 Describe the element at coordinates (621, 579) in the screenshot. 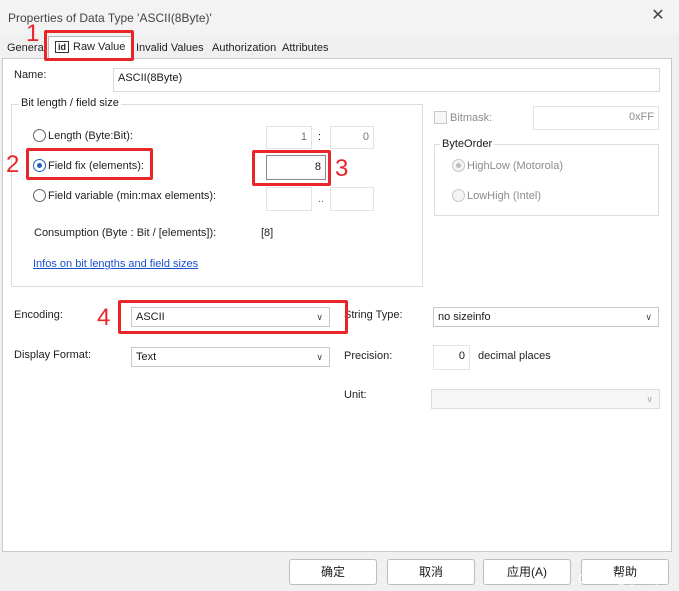

I see `watermark-text: CSDN @小可乐` at that location.